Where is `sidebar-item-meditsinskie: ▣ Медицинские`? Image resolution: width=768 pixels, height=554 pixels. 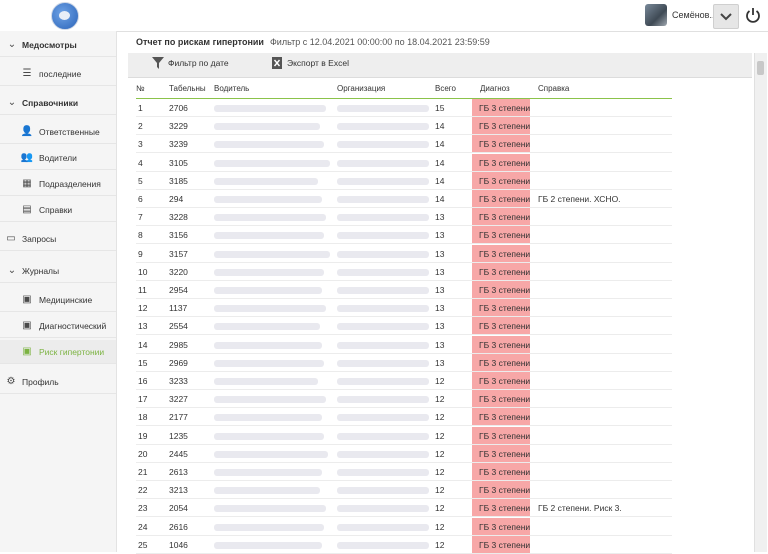 sidebar-item-meditsinskie: ▣ Медицинские is located at coordinates (58, 300).